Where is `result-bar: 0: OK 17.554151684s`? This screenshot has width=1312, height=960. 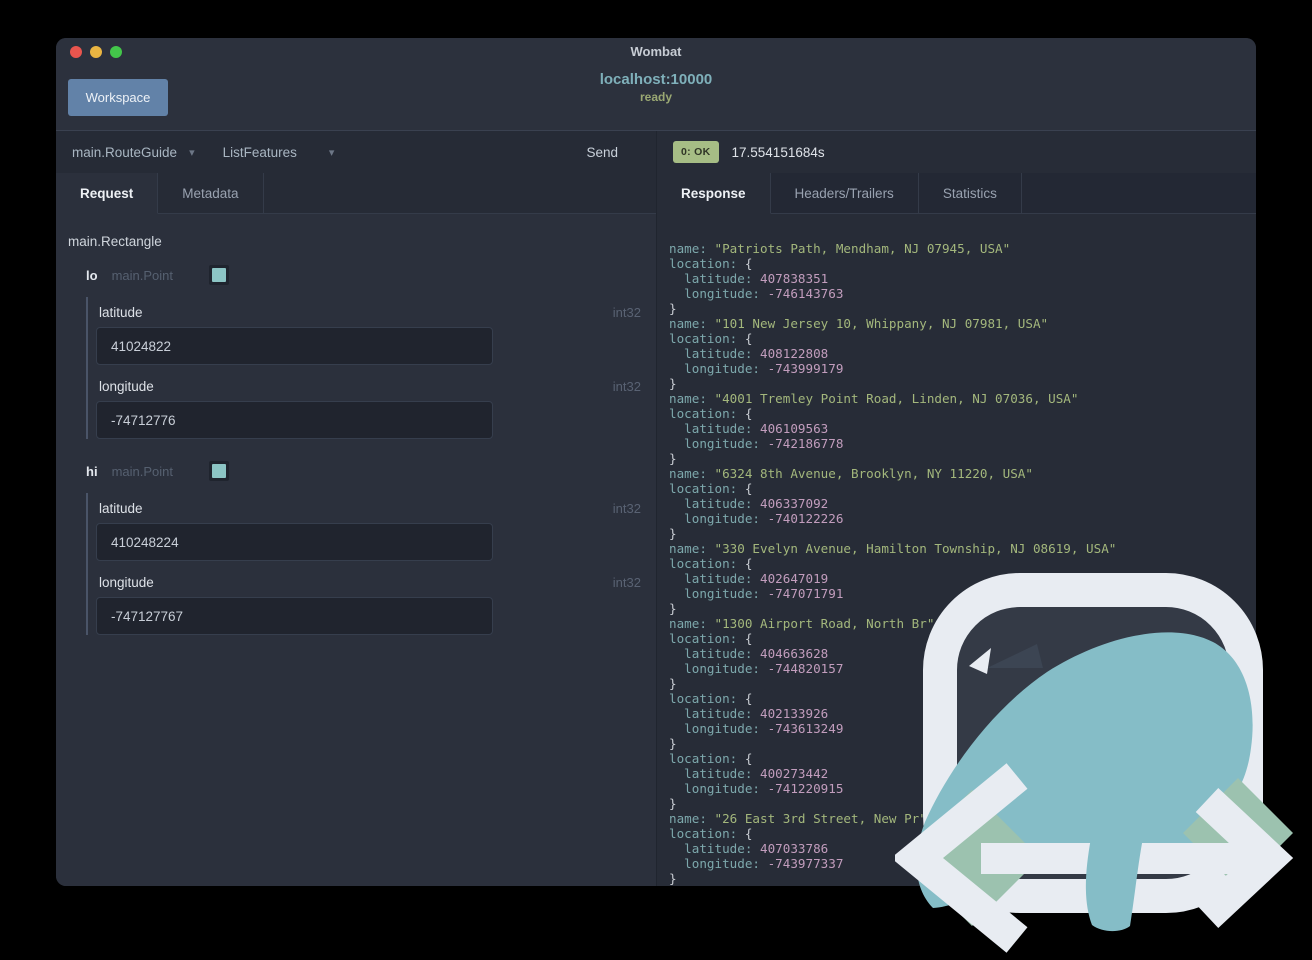
result-bar: 0: OK 17.554151684s is located at coordinates (956, 152).